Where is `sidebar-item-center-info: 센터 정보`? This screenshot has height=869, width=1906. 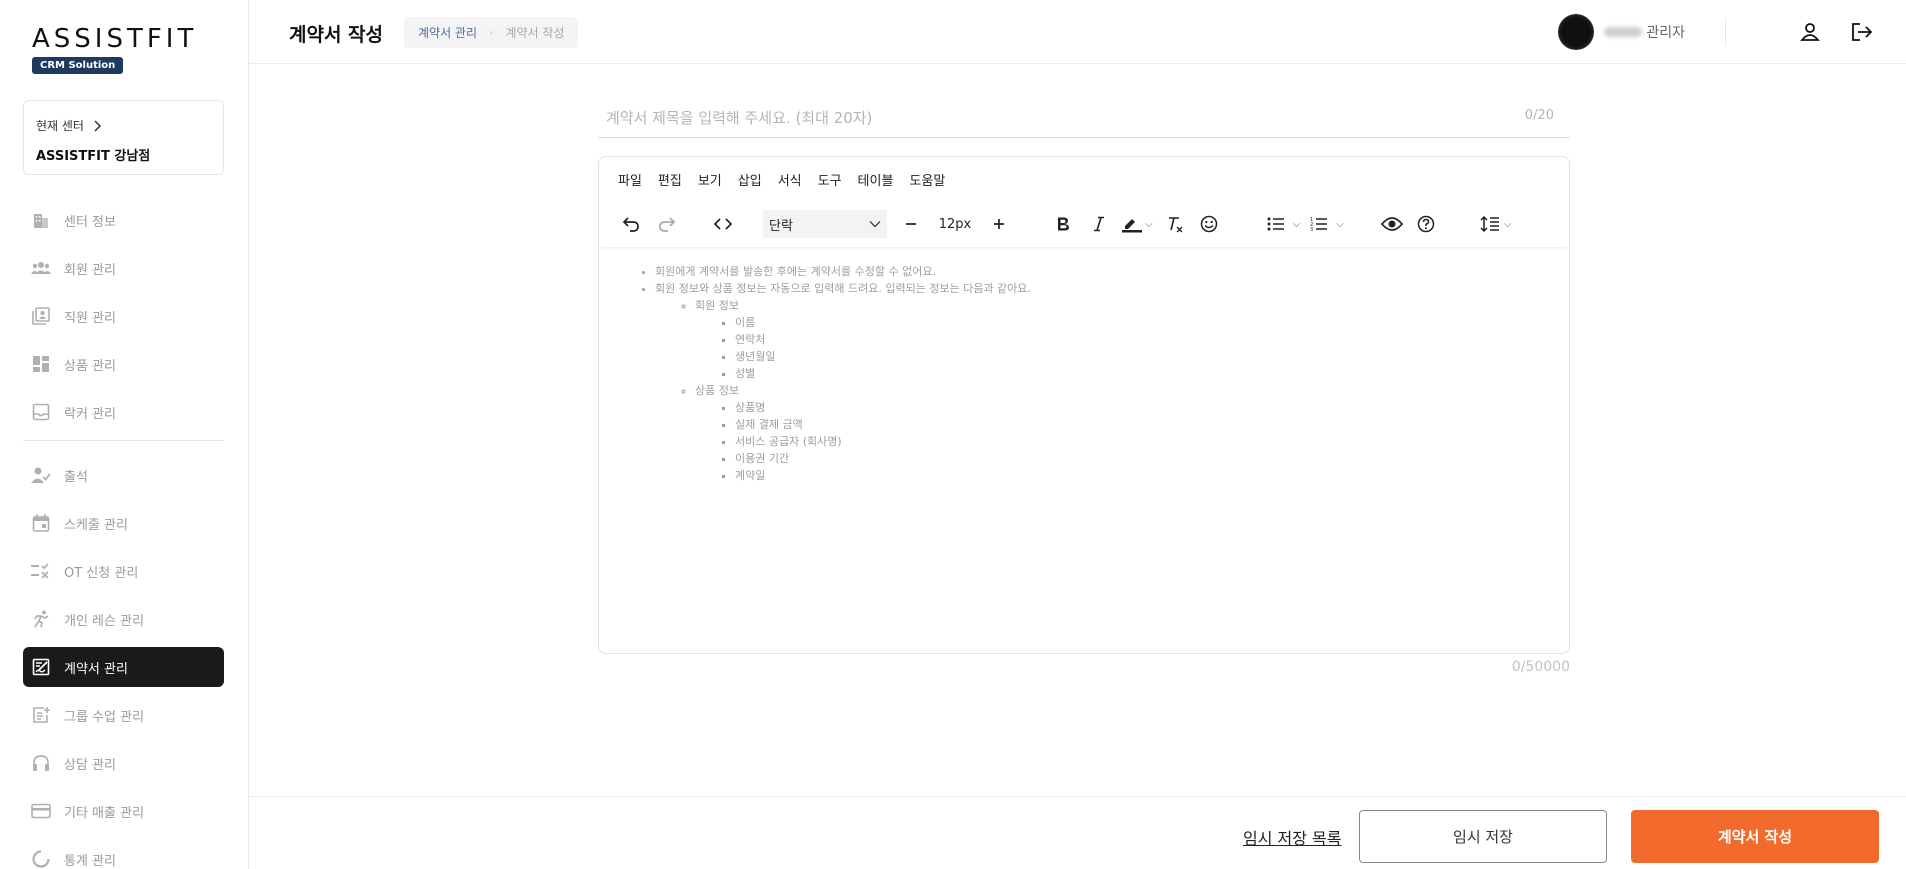 sidebar-item-center-info: 센터 정보 is located at coordinates (123, 220).